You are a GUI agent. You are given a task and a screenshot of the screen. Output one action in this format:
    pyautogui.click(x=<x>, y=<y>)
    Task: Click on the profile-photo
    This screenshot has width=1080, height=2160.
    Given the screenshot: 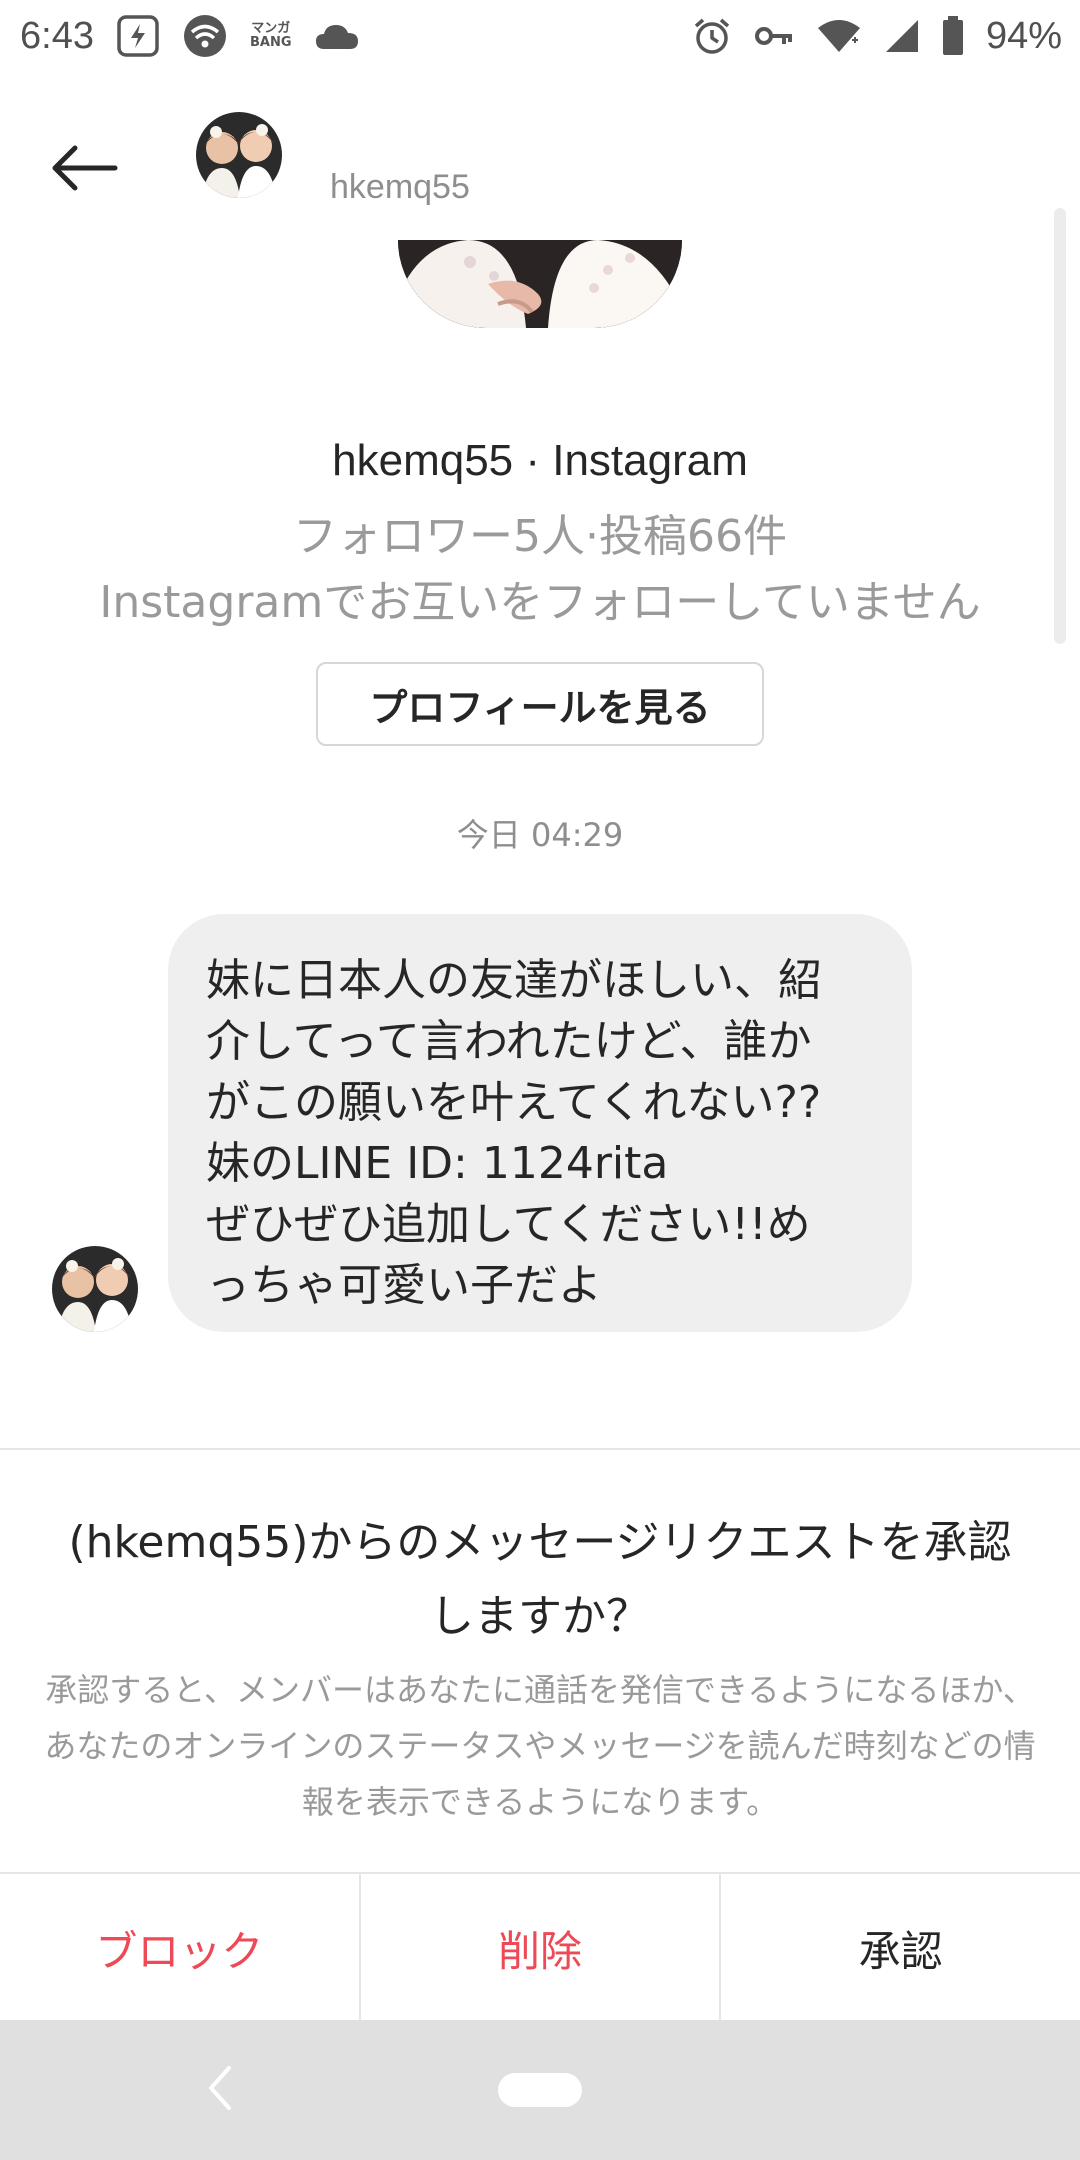 What is the action you would take?
    pyautogui.click(x=239, y=155)
    